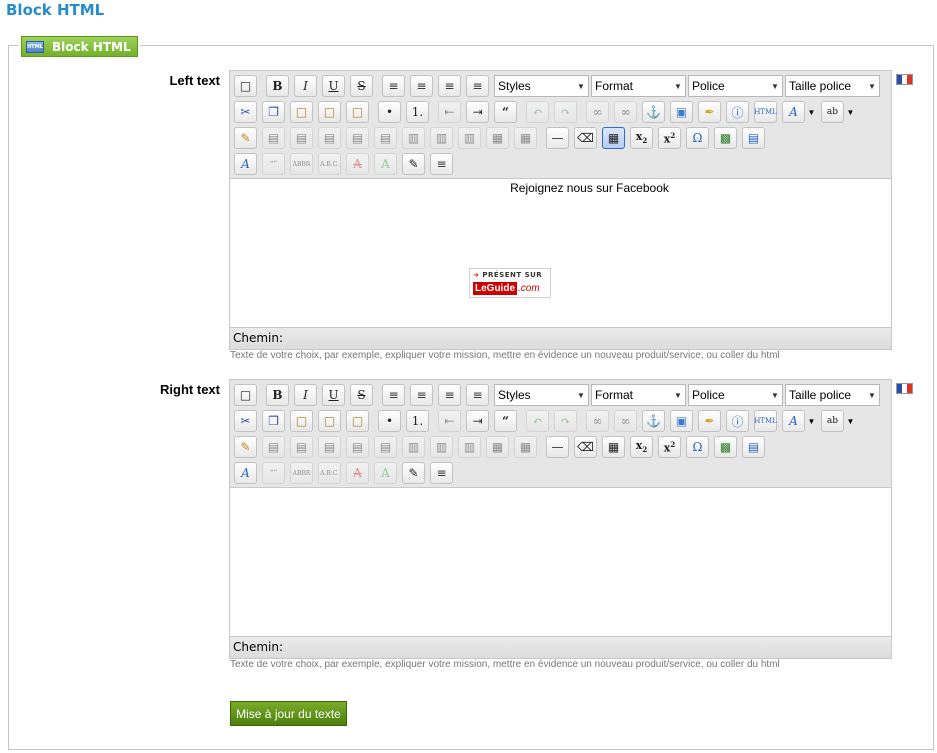 The image size is (937, 753). What do you see at coordinates (288, 713) in the screenshot?
I see `update-text-button: Mise à jour du texte` at bounding box center [288, 713].